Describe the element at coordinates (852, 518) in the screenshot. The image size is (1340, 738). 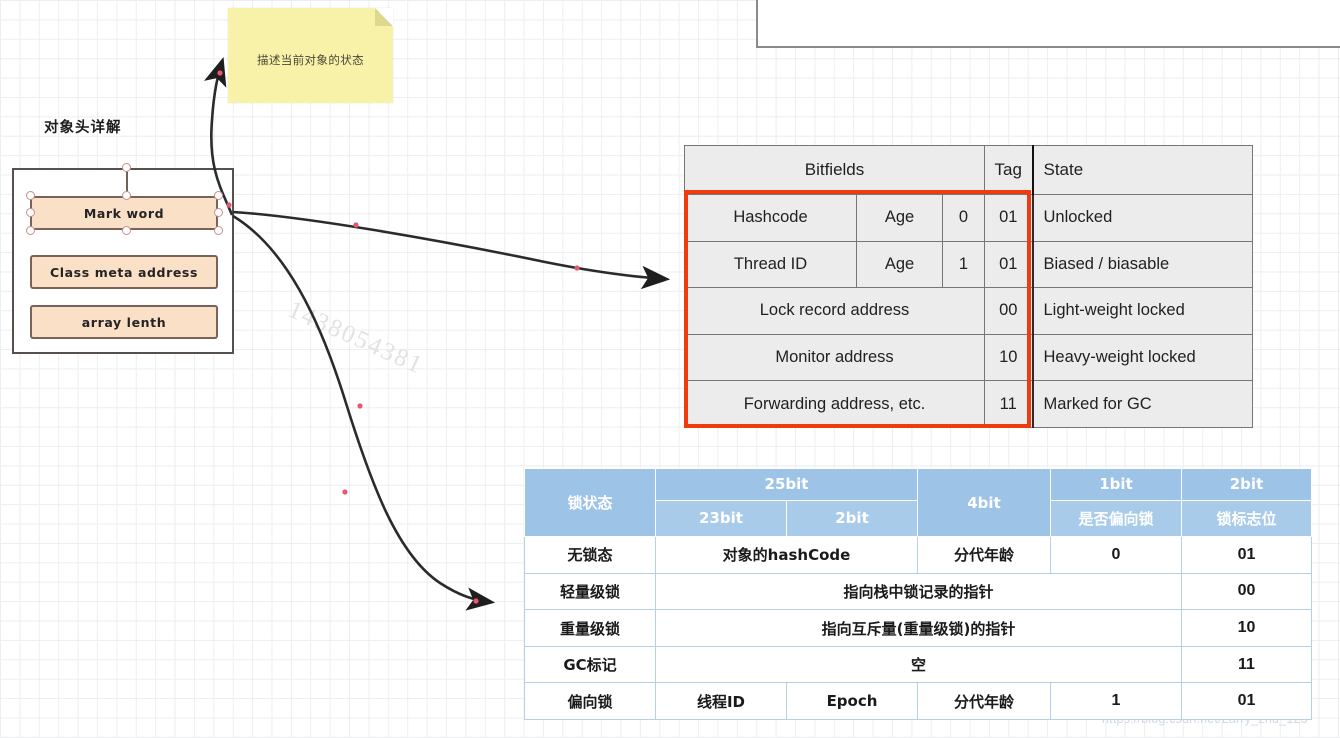
I see `header-2bit-sub: 2bit` at that location.